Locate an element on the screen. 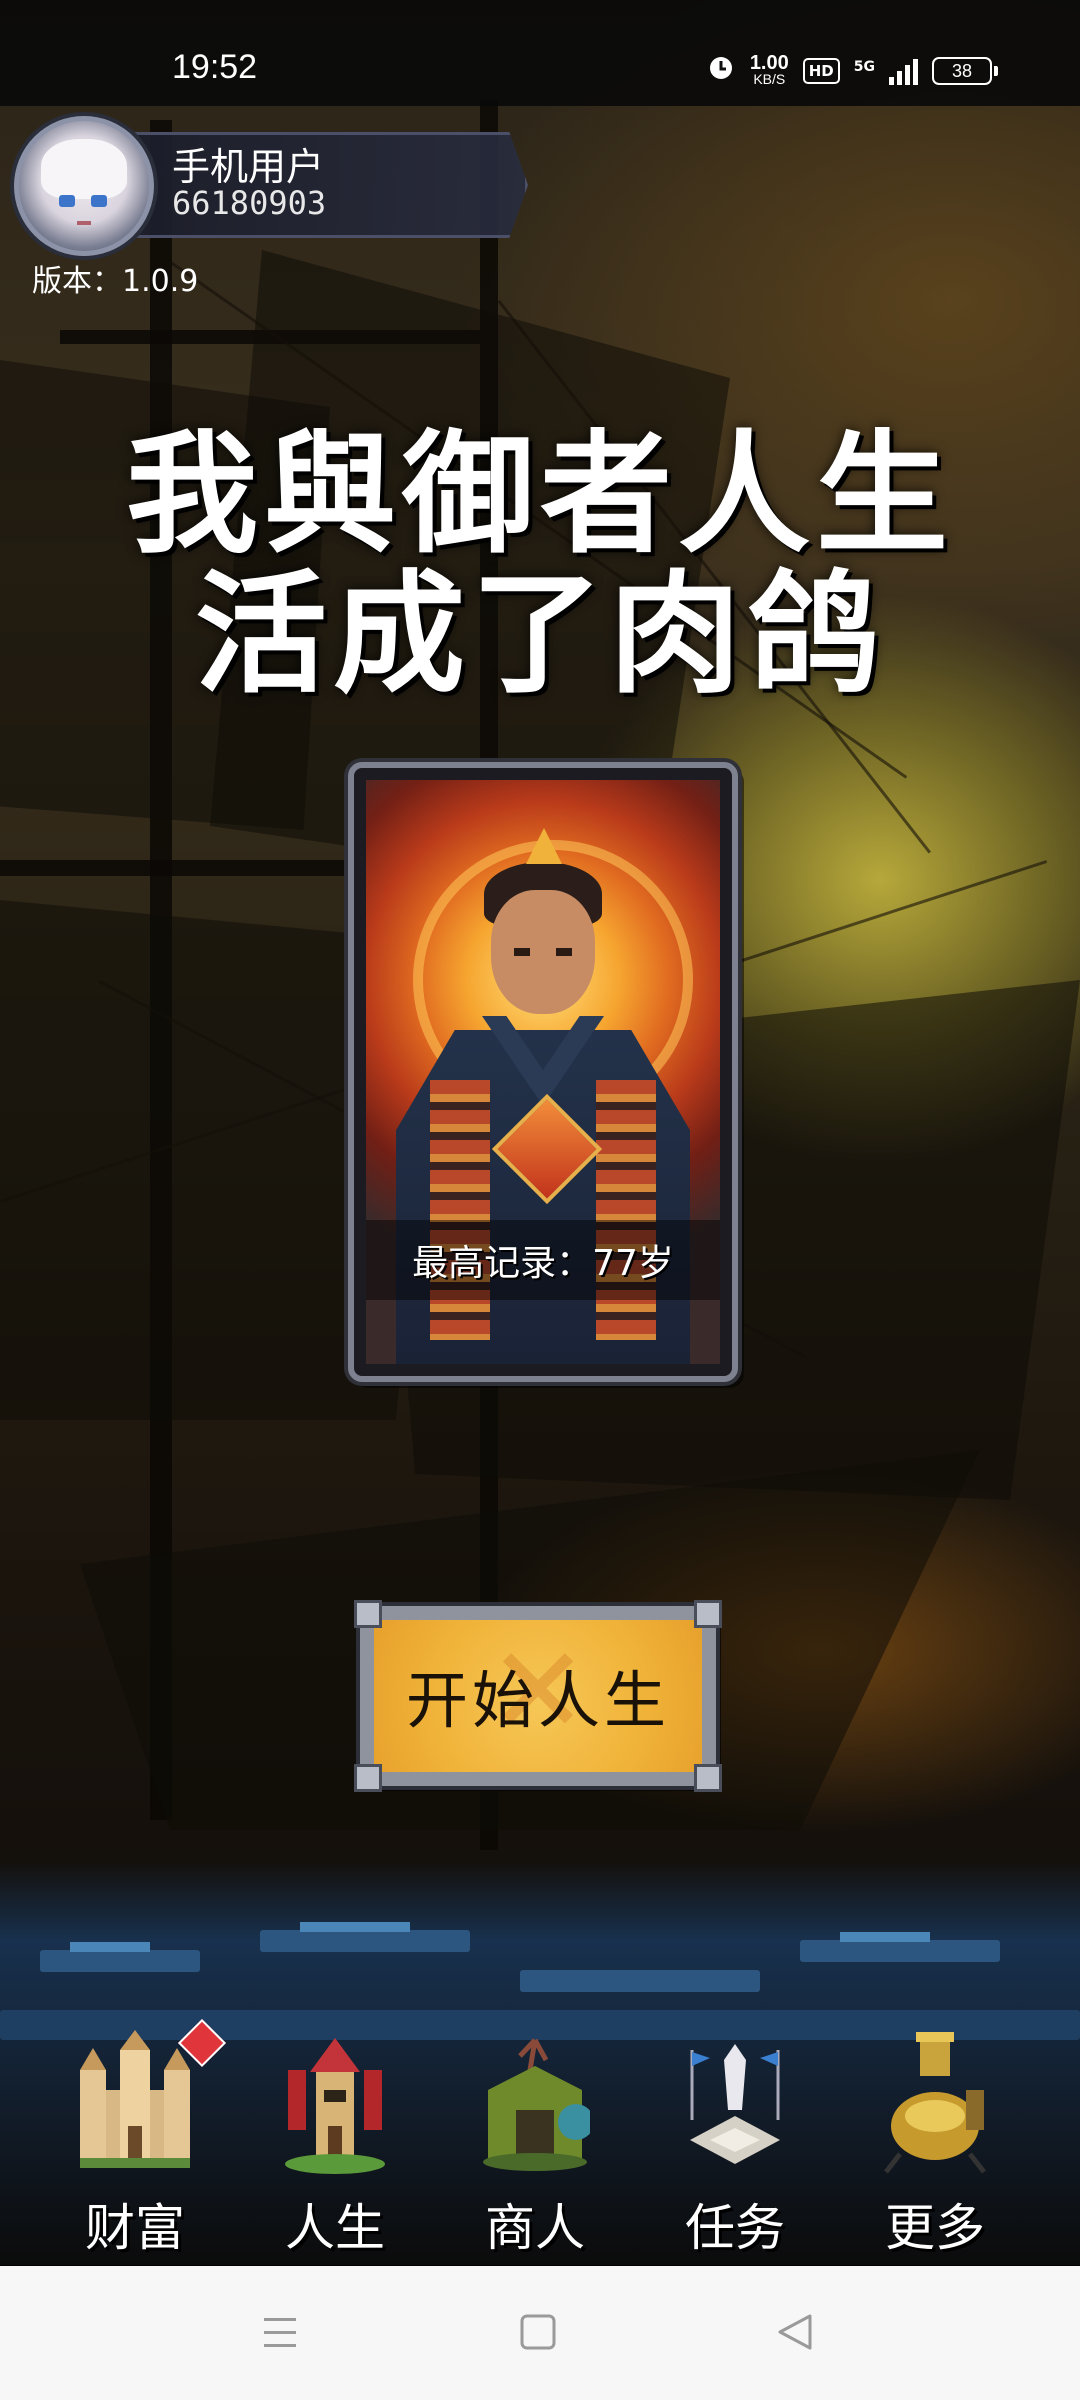 This screenshot has height=2400, width=1080. tower-icon is located at coordinates (335, 2105).